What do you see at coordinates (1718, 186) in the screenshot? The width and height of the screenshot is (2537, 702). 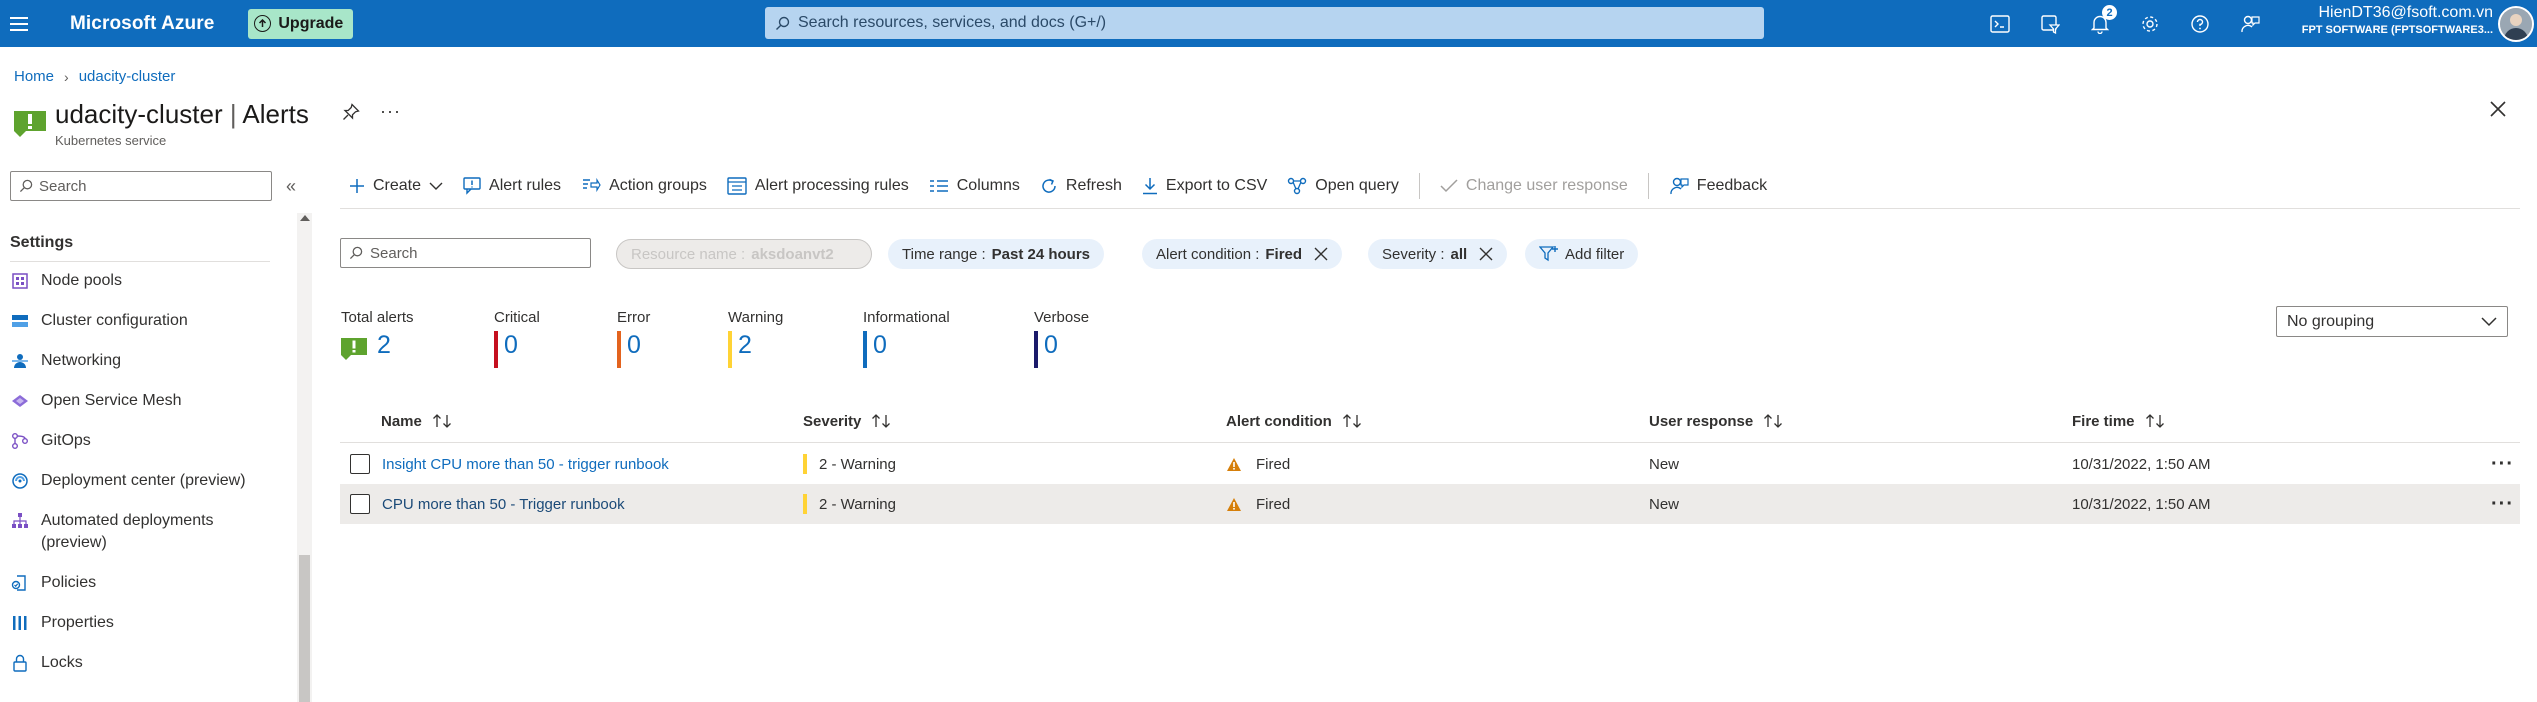 I see `feedback-toolbar-button: Feedback` at bounding box center [1718, 186].